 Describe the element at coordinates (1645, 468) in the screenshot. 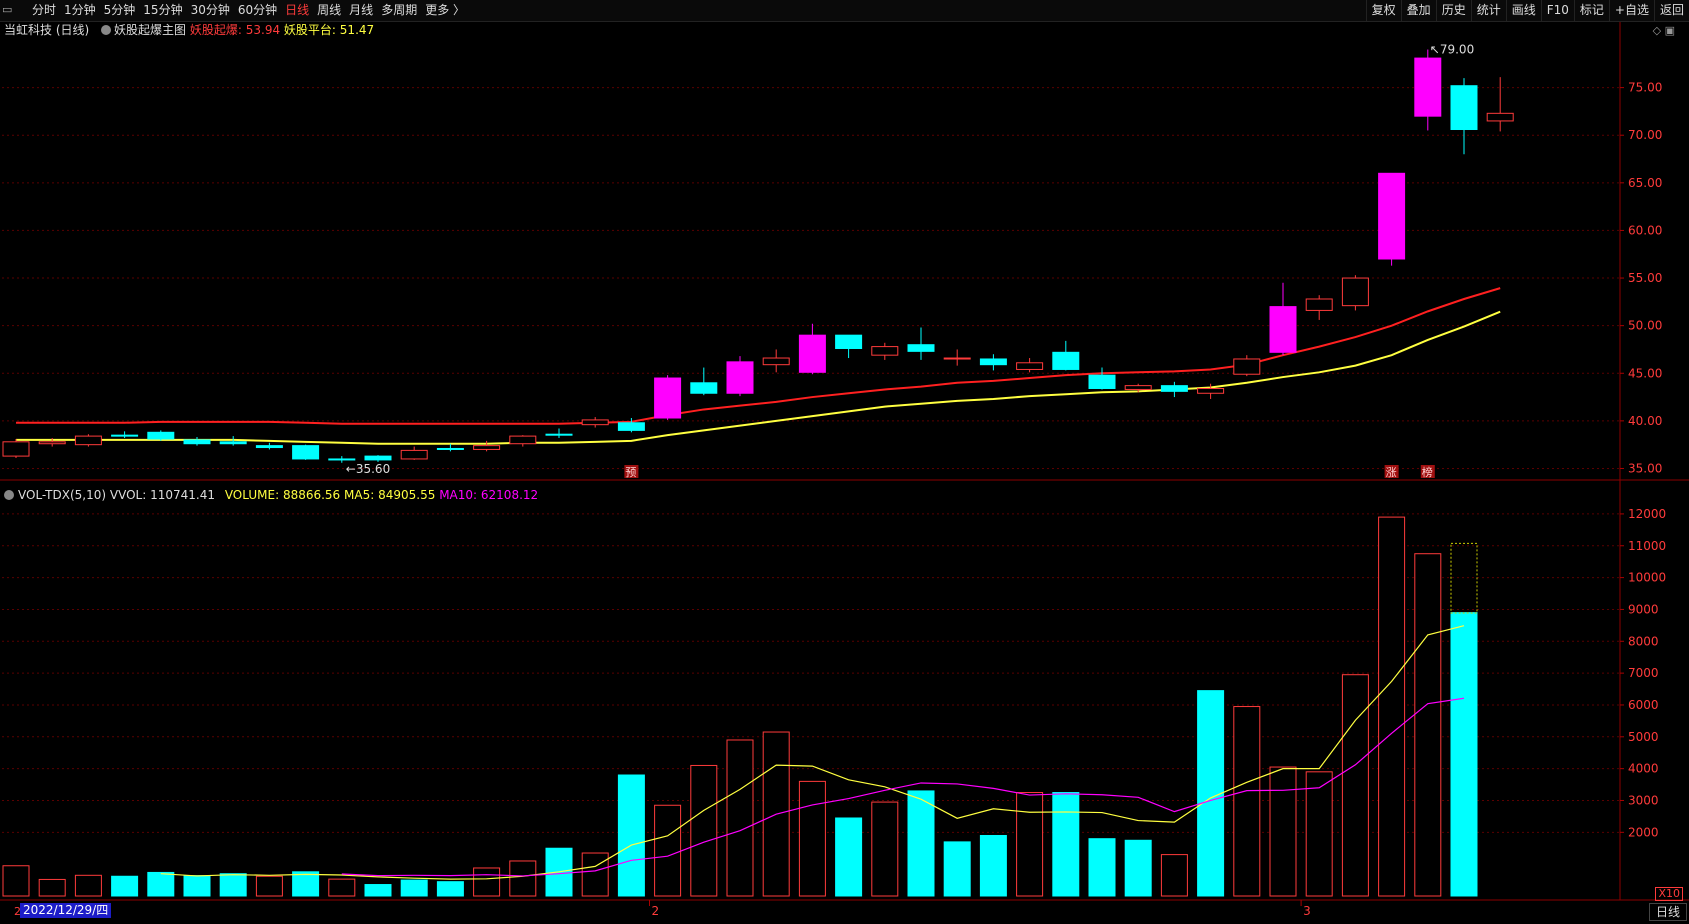

I see `price-tick-label: 35.00` at that location.